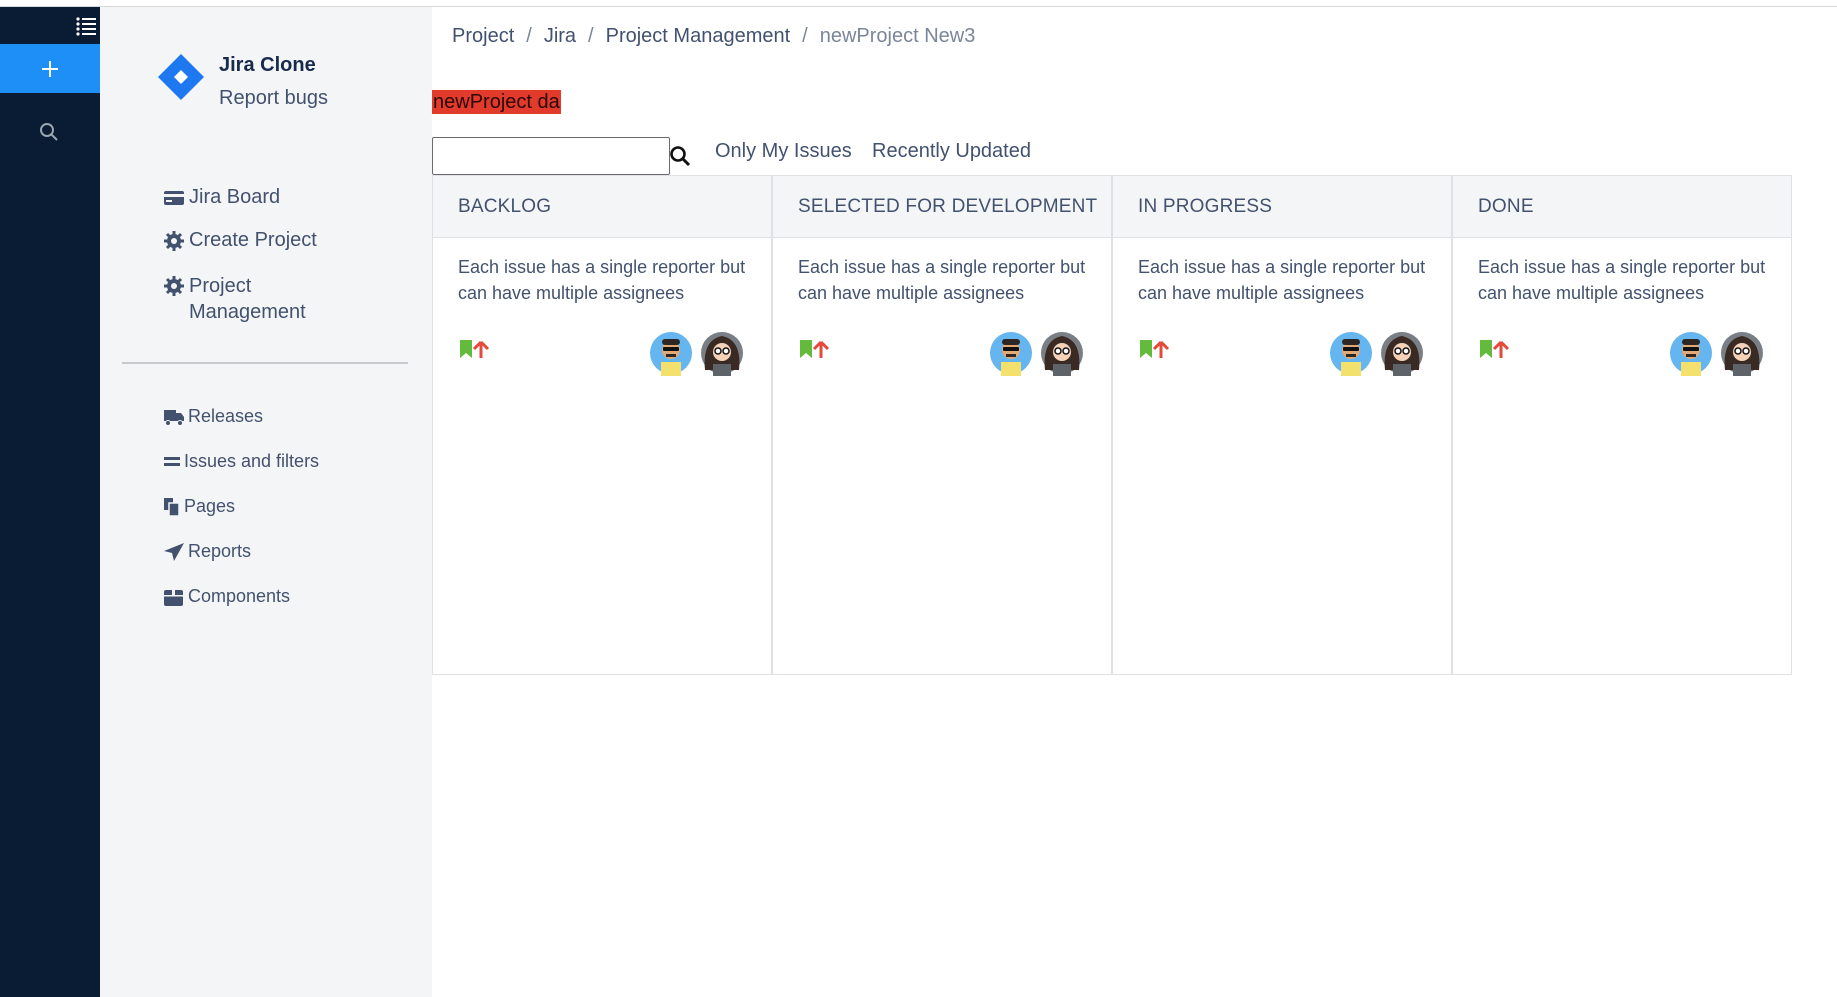 The width and height of the screenshot is (1837, 997). Describe the element at coordinates (86, 26) in the screenshot. I see `list-icon` at that location.